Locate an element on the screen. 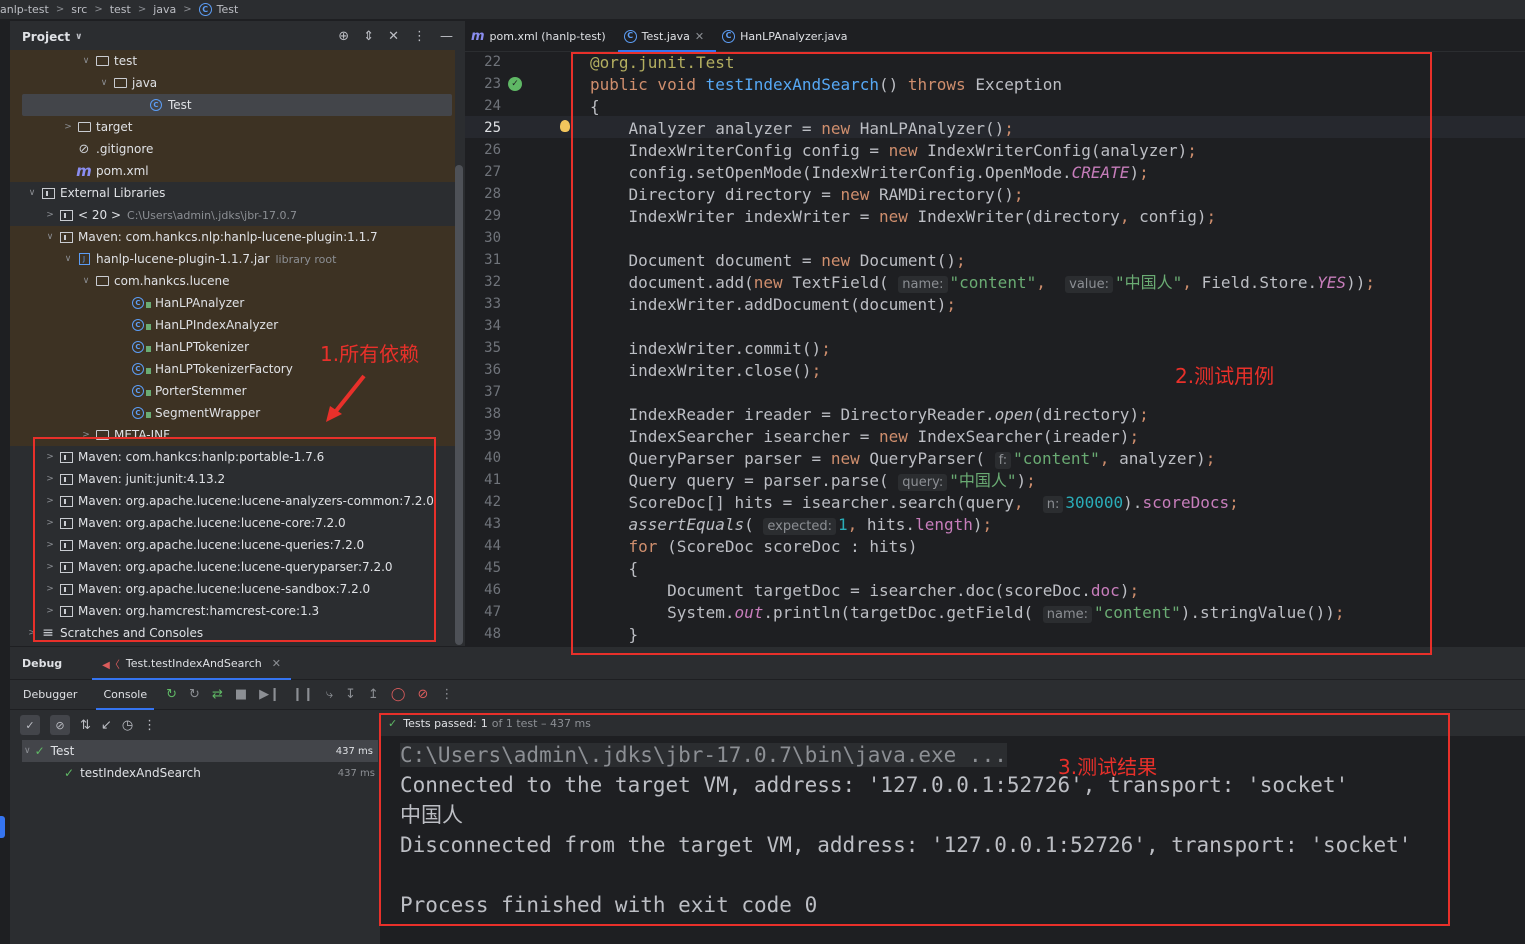 The height and width of the screenshot is (944, 1525). locate-icon: ⊕ is located at coordinates (343, 36).